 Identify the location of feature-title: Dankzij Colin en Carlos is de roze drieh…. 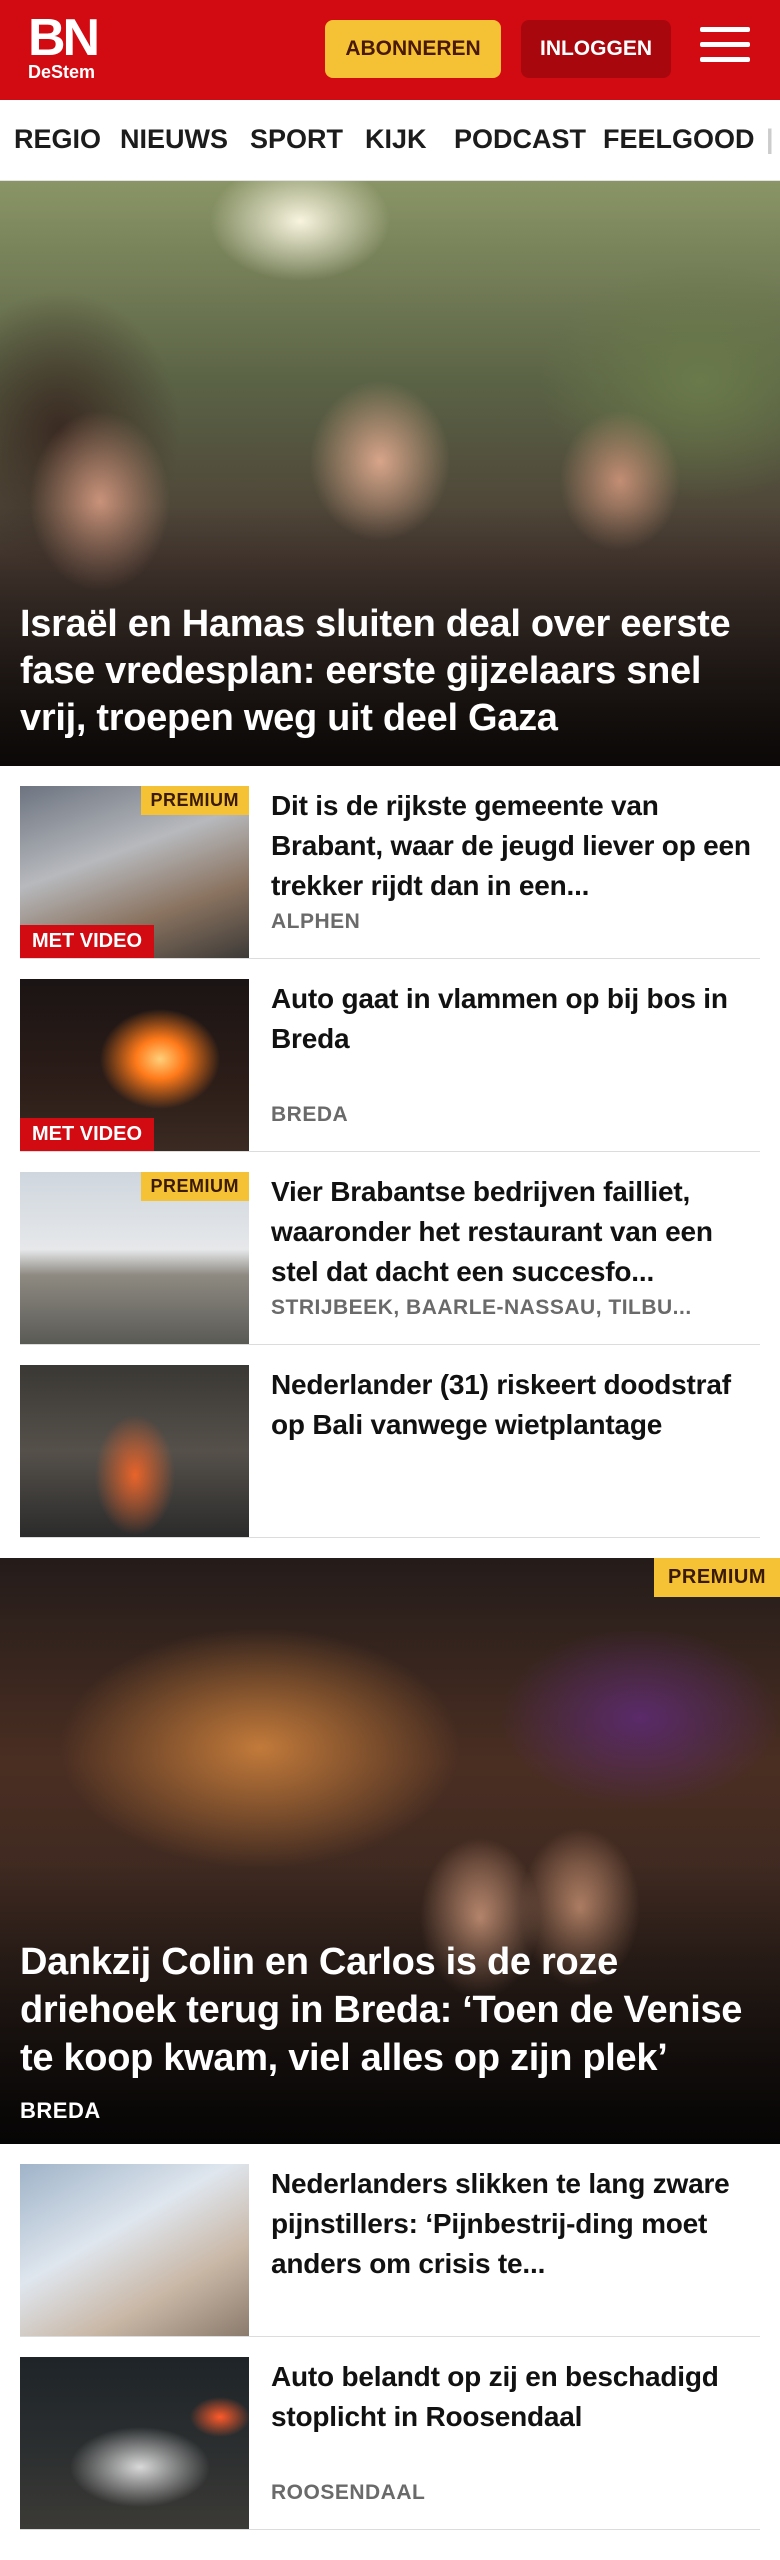
(390, 2010).